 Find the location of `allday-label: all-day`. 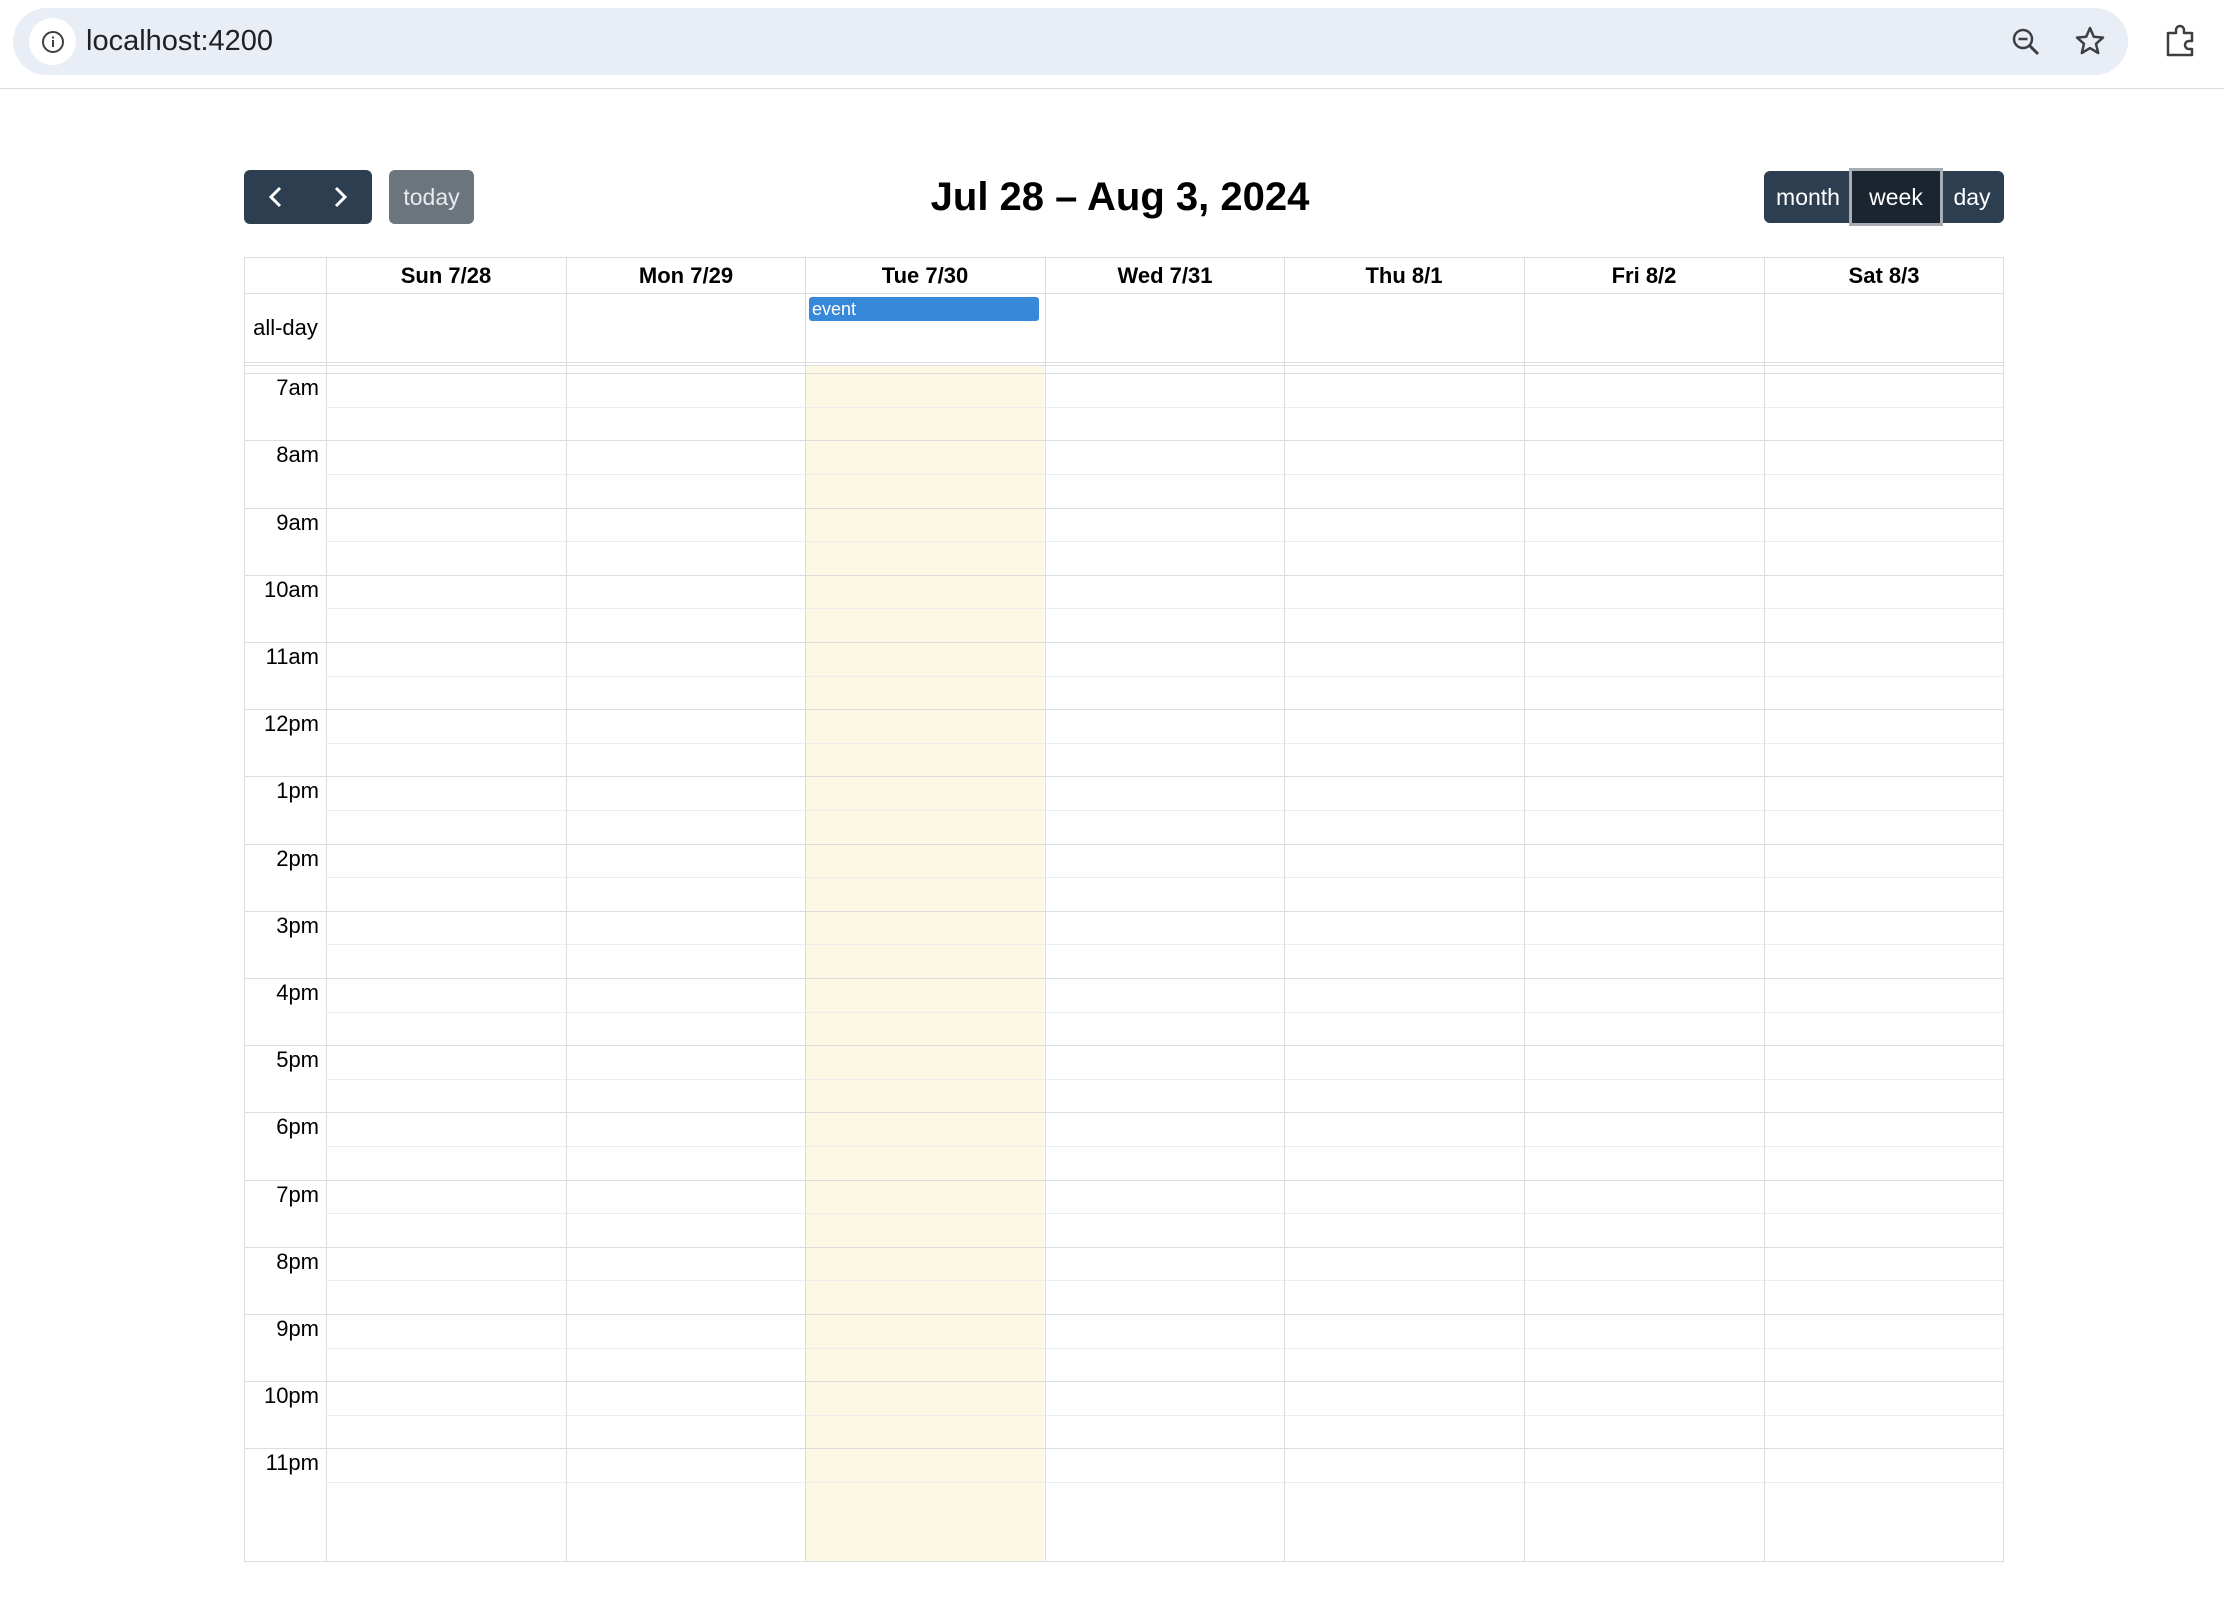

allday-label: all-day is located at coordinates (285, 327).